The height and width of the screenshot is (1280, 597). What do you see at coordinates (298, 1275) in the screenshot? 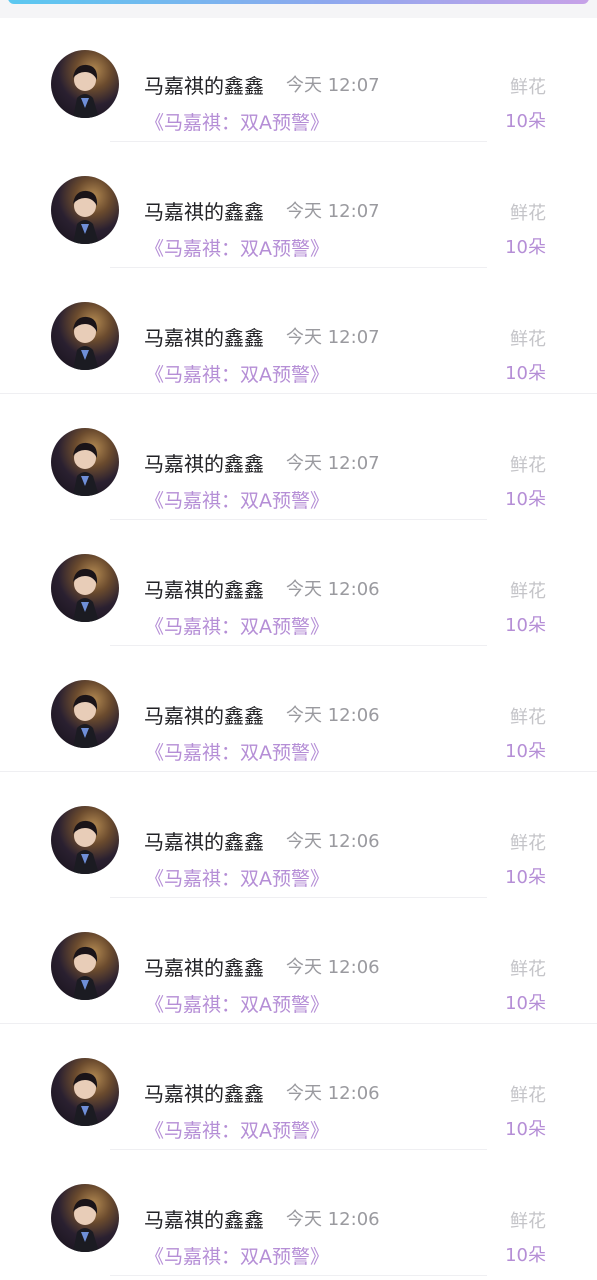
I see `row-divider` at bounding box center [298, 1275].